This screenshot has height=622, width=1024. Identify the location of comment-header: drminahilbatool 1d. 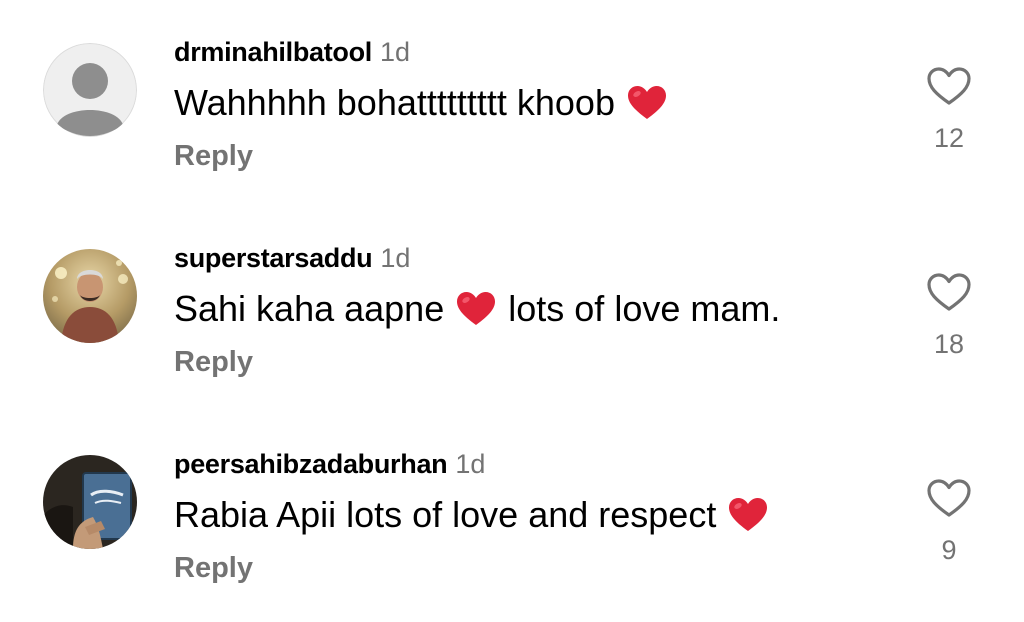
(292, 52).